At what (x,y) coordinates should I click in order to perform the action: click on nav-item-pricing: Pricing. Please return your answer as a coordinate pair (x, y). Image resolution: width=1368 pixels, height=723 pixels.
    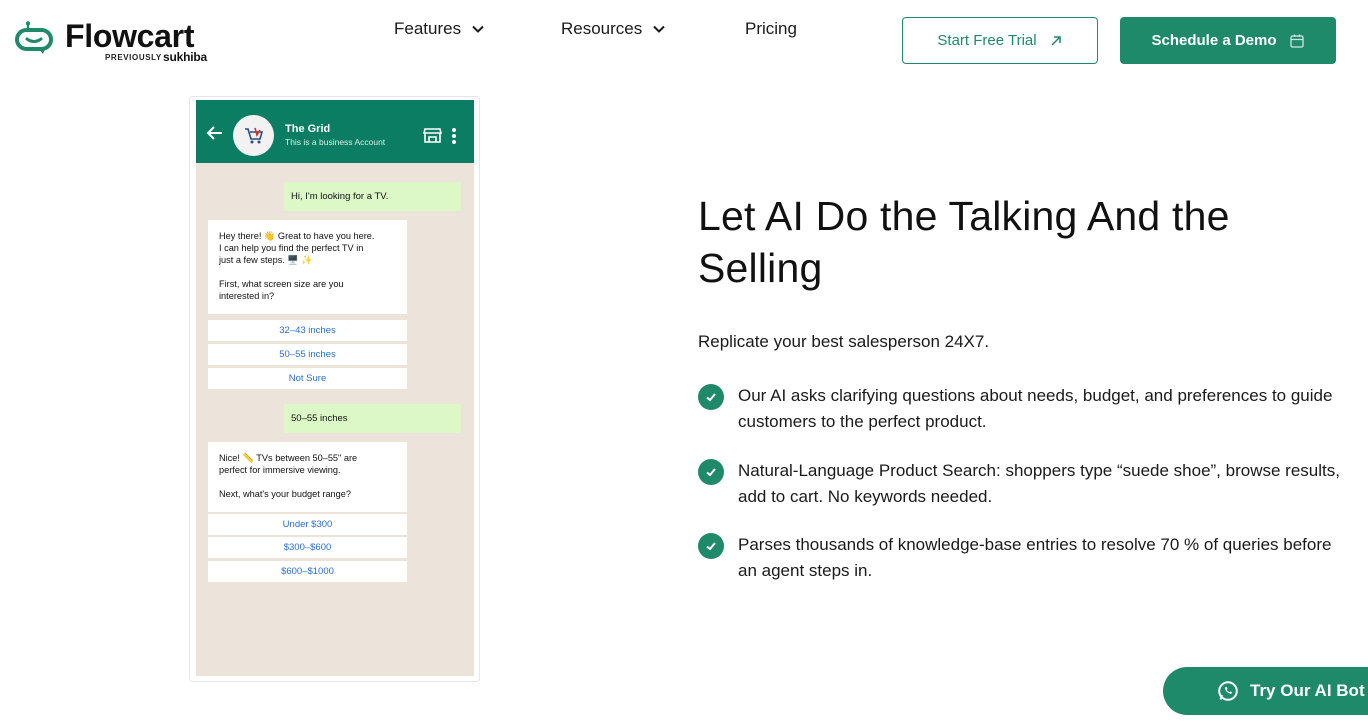
    Looking at the image, I should click on (785, 29).